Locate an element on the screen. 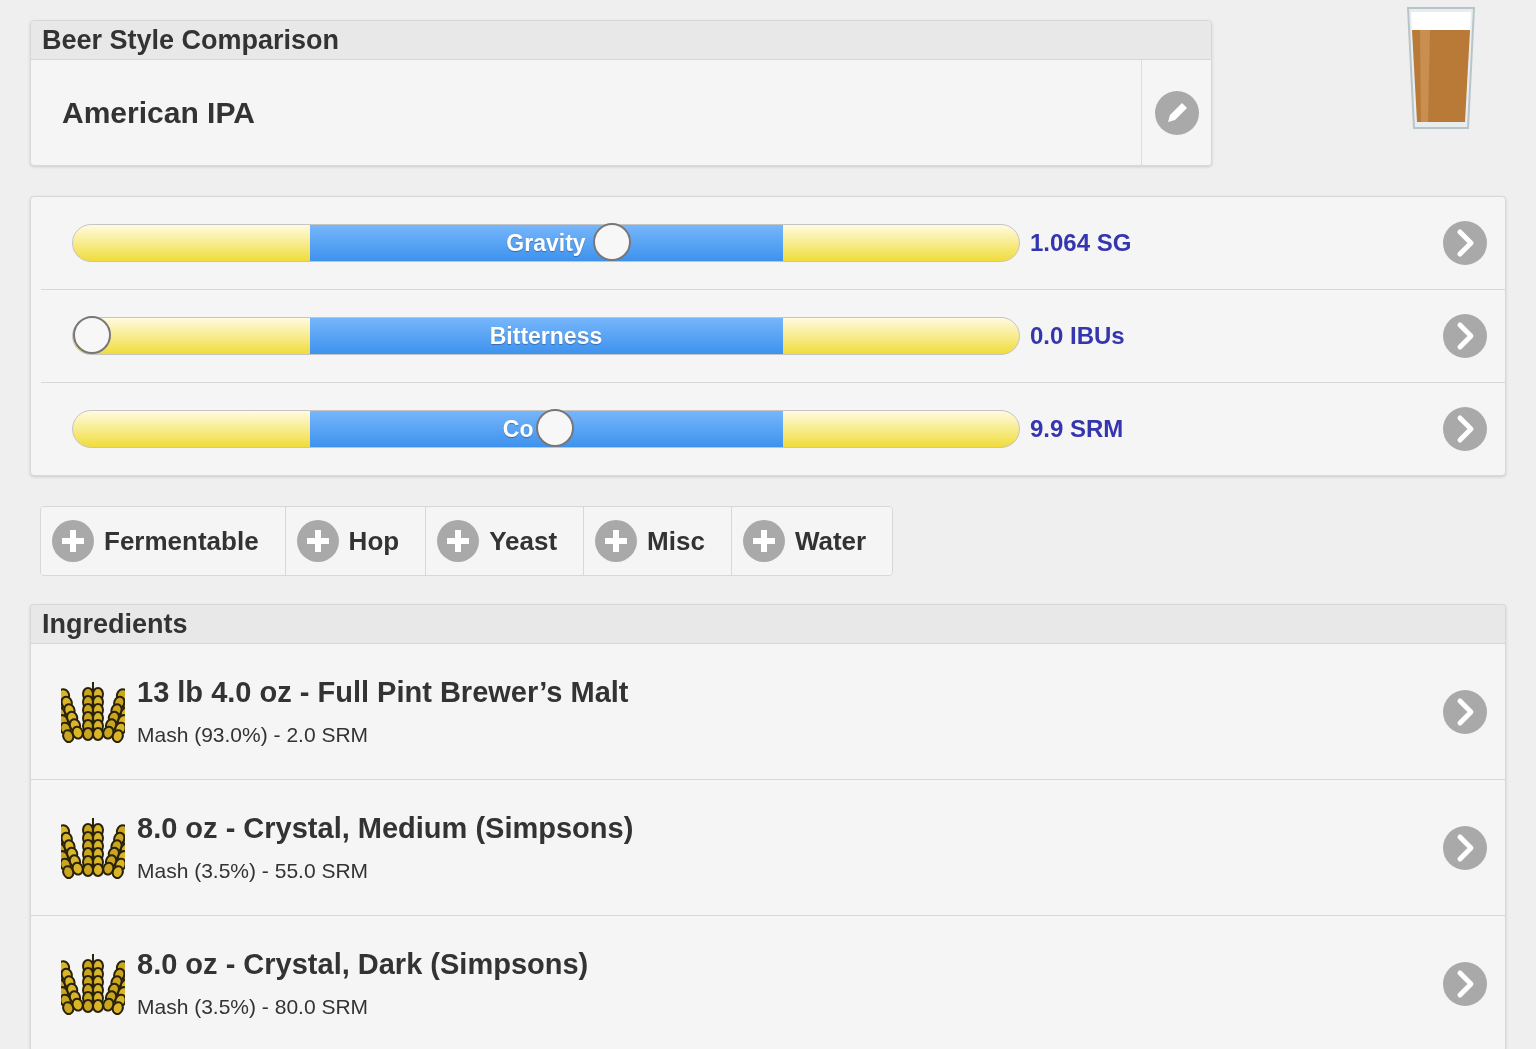 The height and width of the screenshot is (1049, 1536). ingredient-detail: Mash (3.5%) - 80.0 SRM is located at coordinates (253, 1007).